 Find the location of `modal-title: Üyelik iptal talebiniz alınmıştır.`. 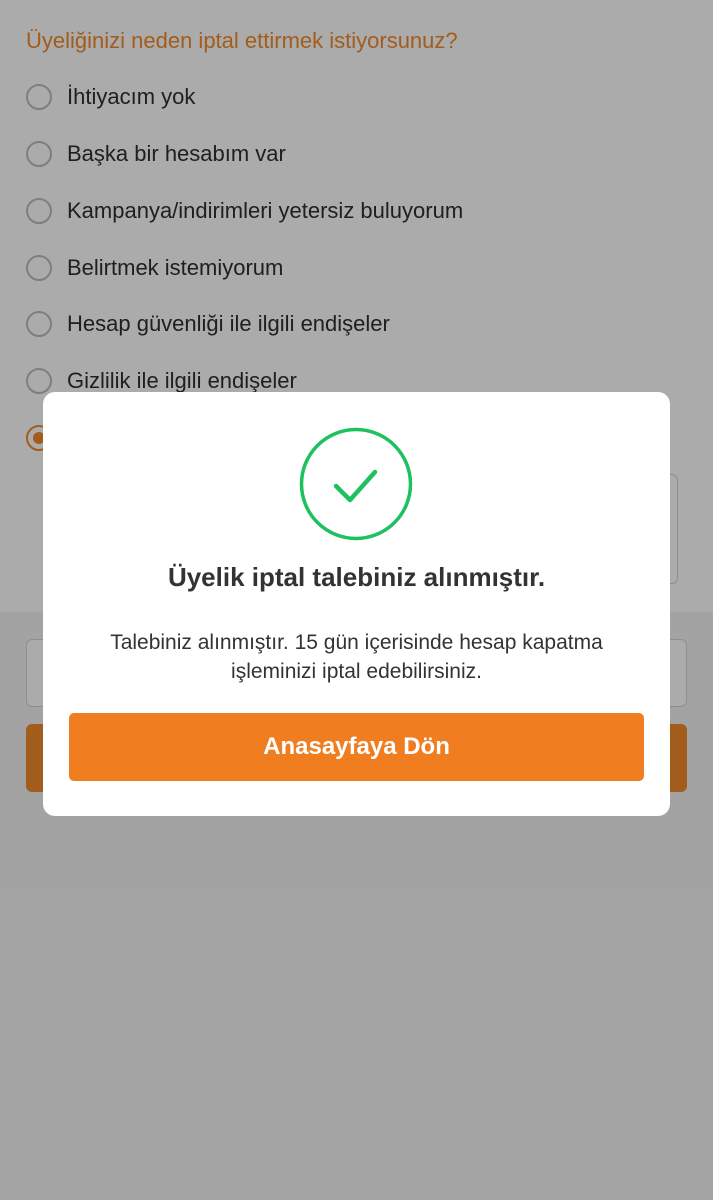

modal-title: Üyelik iptal talebiniz alınmıştır. is located at coordinates (356, 577).